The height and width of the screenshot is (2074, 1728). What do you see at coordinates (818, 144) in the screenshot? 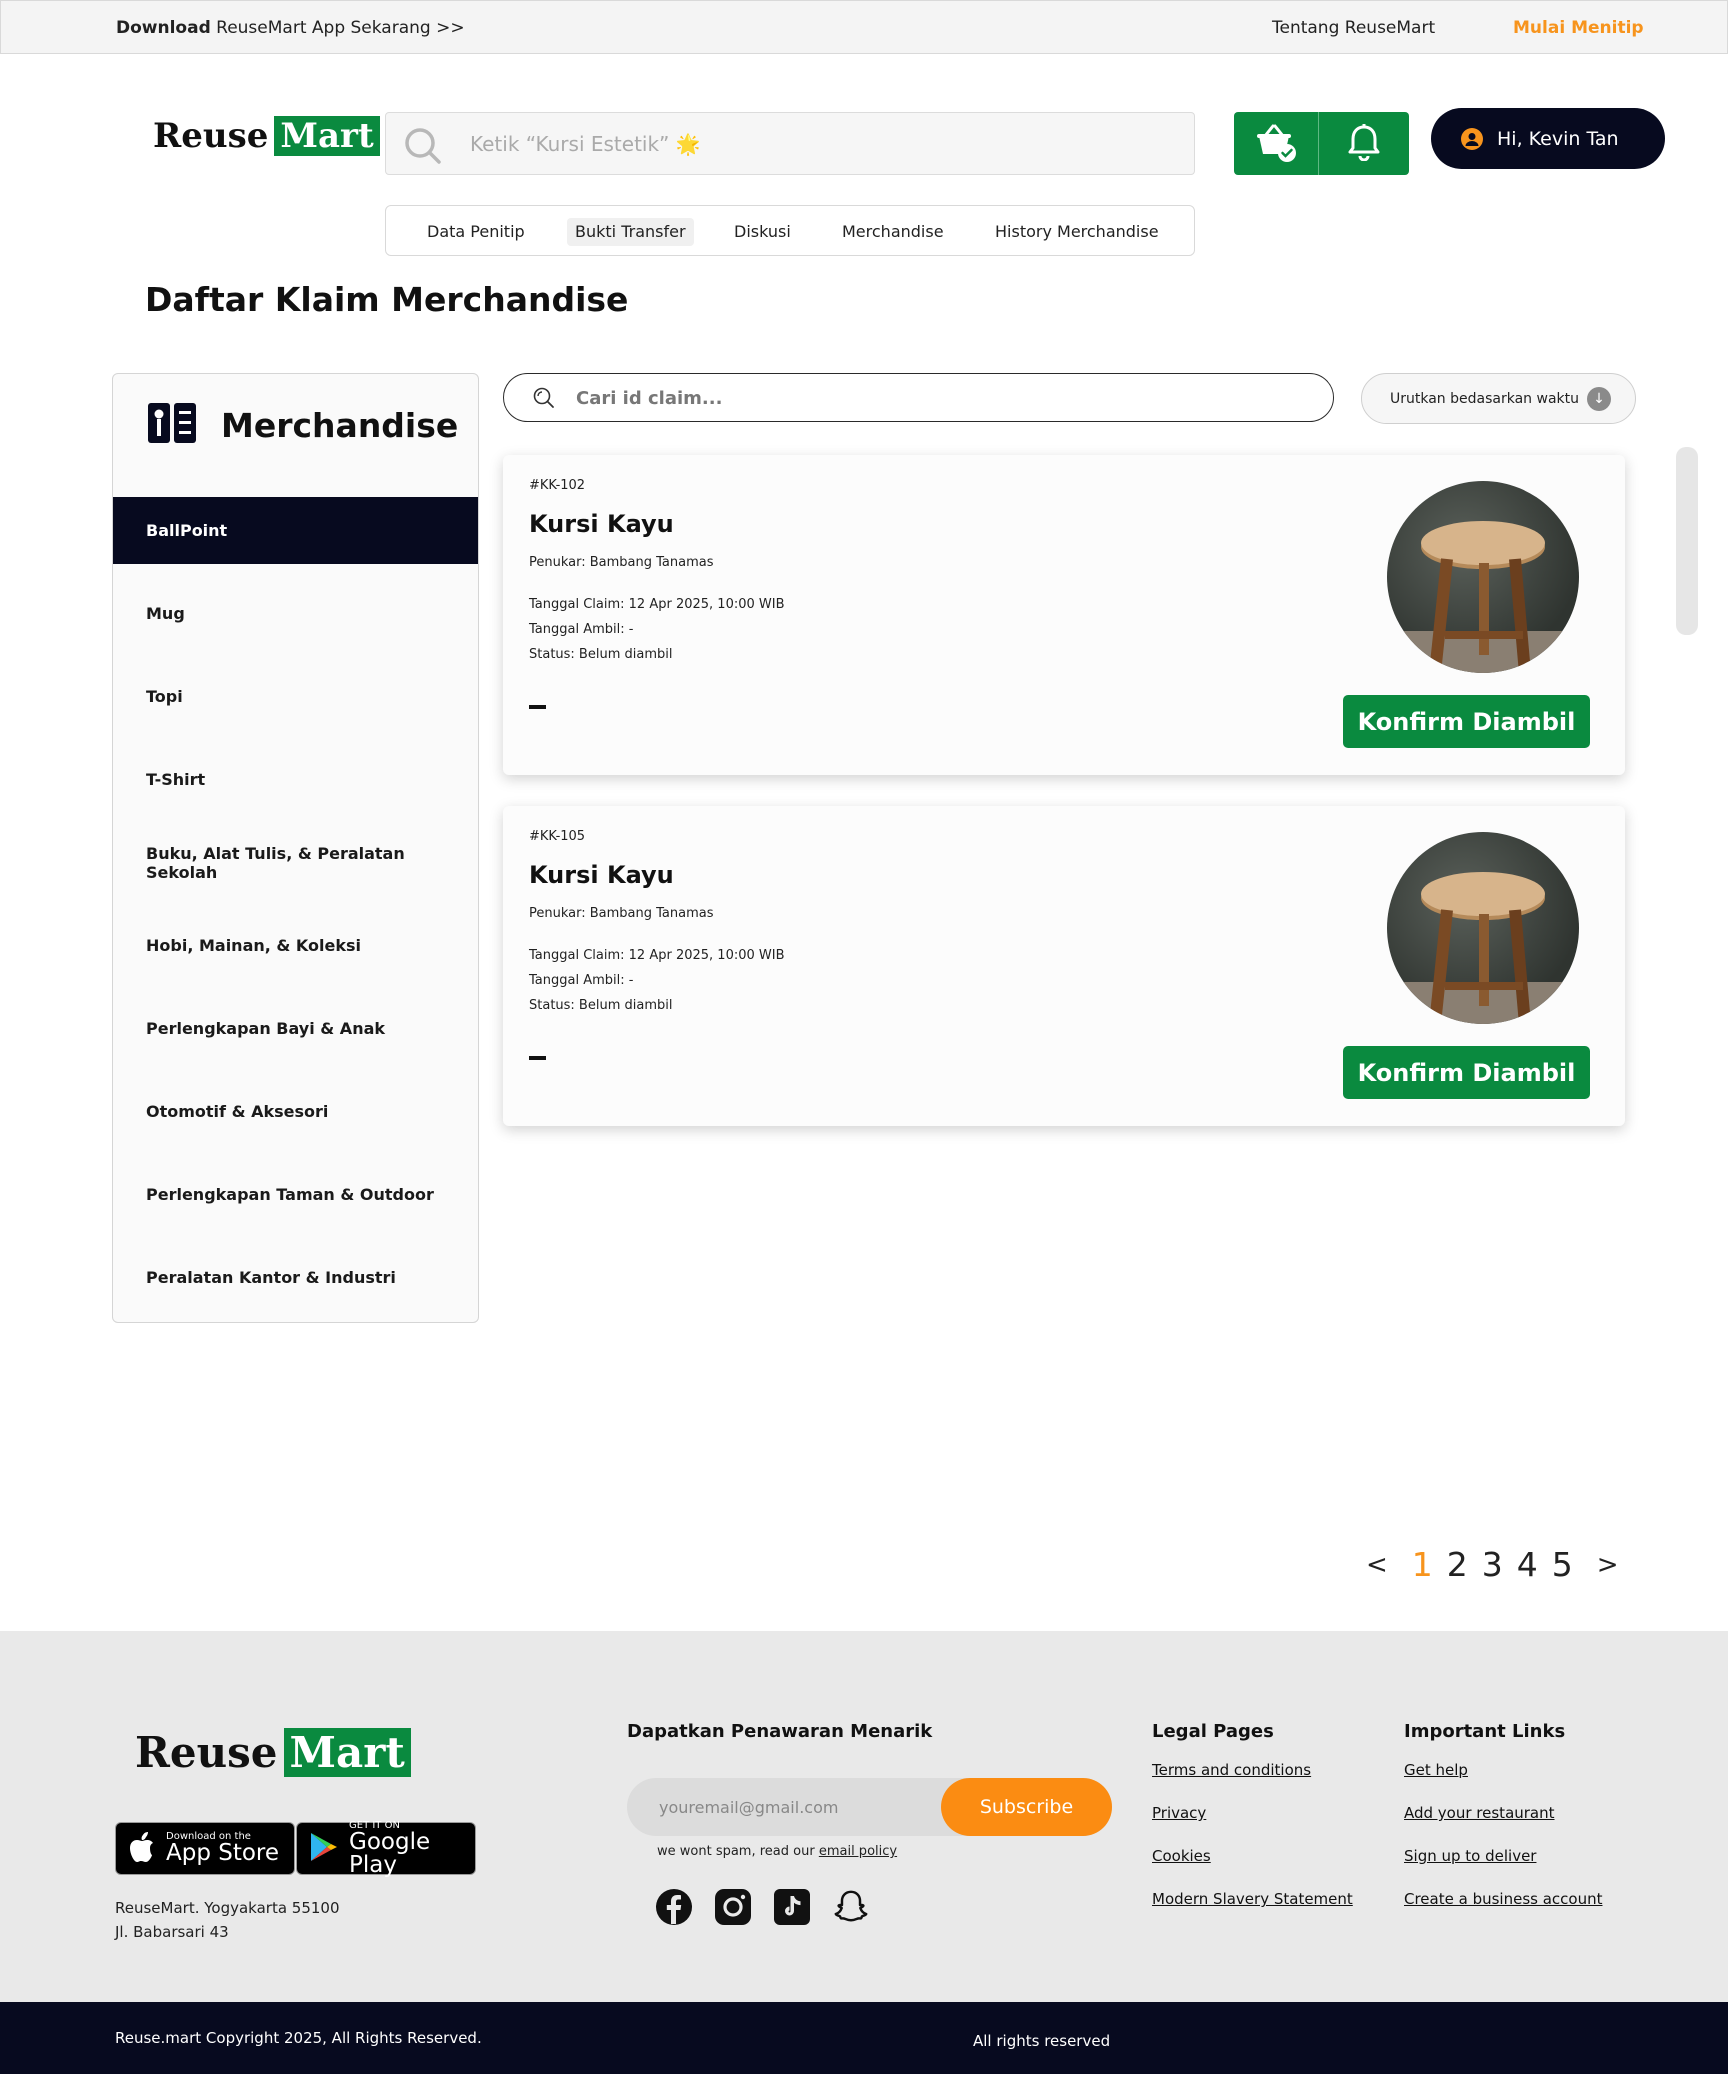
I see `search-input` at bounding box center [818, 144].